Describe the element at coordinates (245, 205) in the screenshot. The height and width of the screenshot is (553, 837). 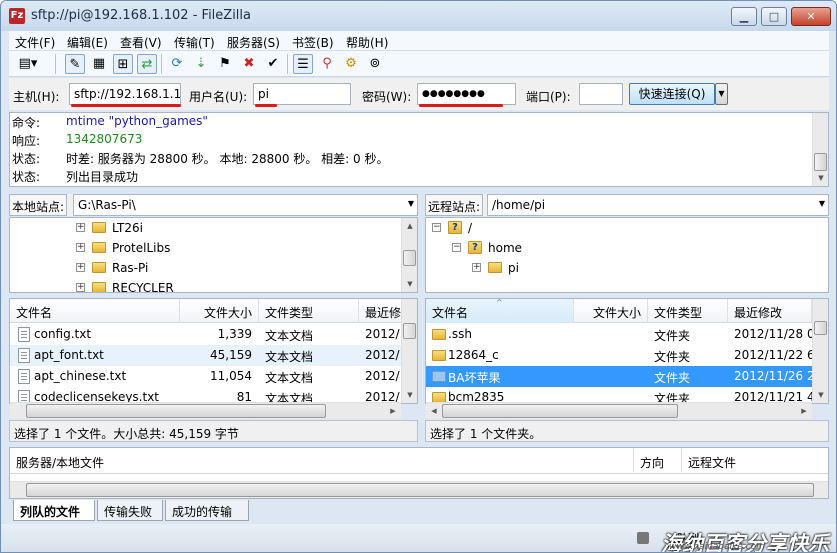
I see `local-path-combo: G:\Ras-Pi\ ▼` at that location.